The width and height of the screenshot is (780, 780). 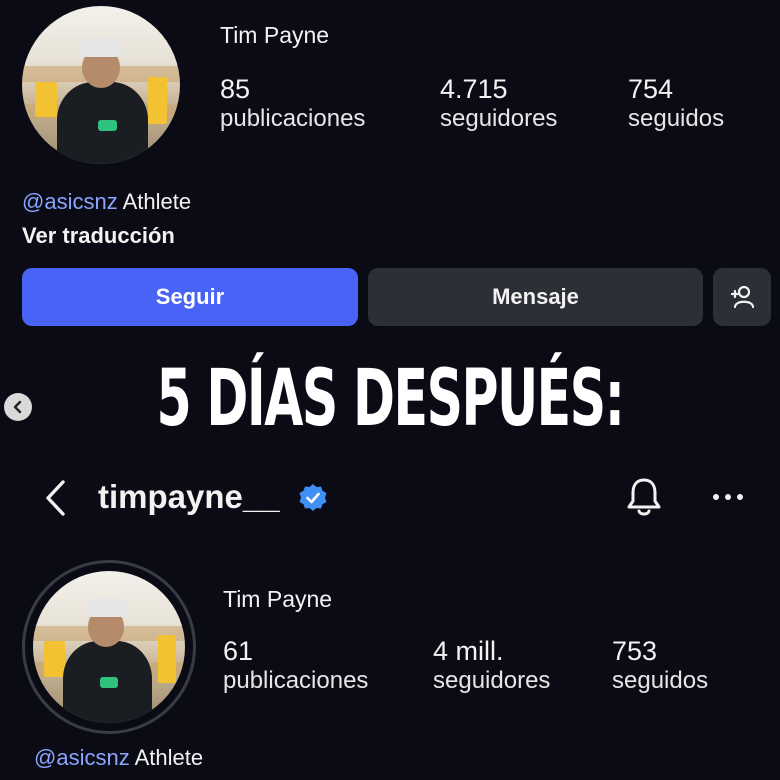 What do you see at coordinates (275, 35) in the screenshot?
I see `top-profile-name: Tim Payne` at bounding box center [275, 35].